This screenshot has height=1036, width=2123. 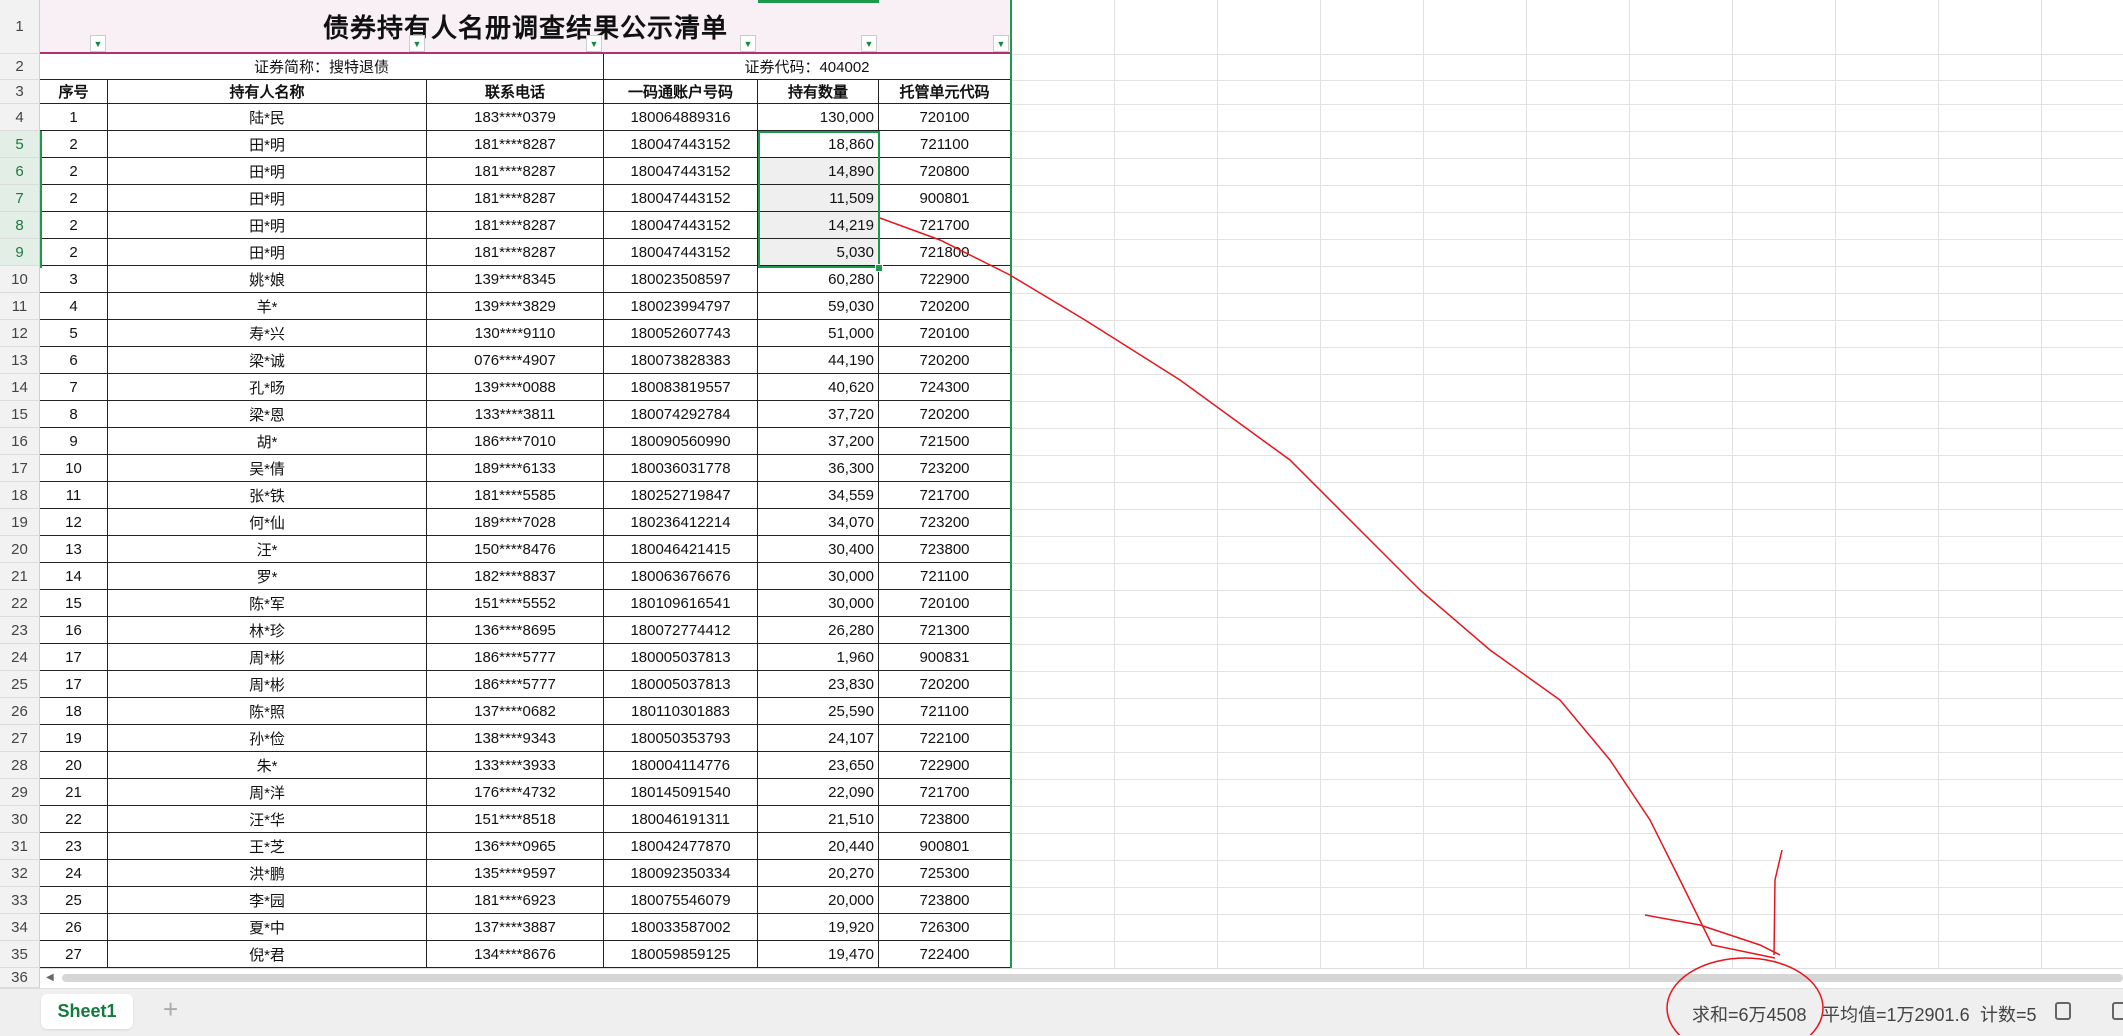 What do you see at coordinates (20, 549) in the screenshot?
I see `row-header: 20` at bounding box center [20, 549].